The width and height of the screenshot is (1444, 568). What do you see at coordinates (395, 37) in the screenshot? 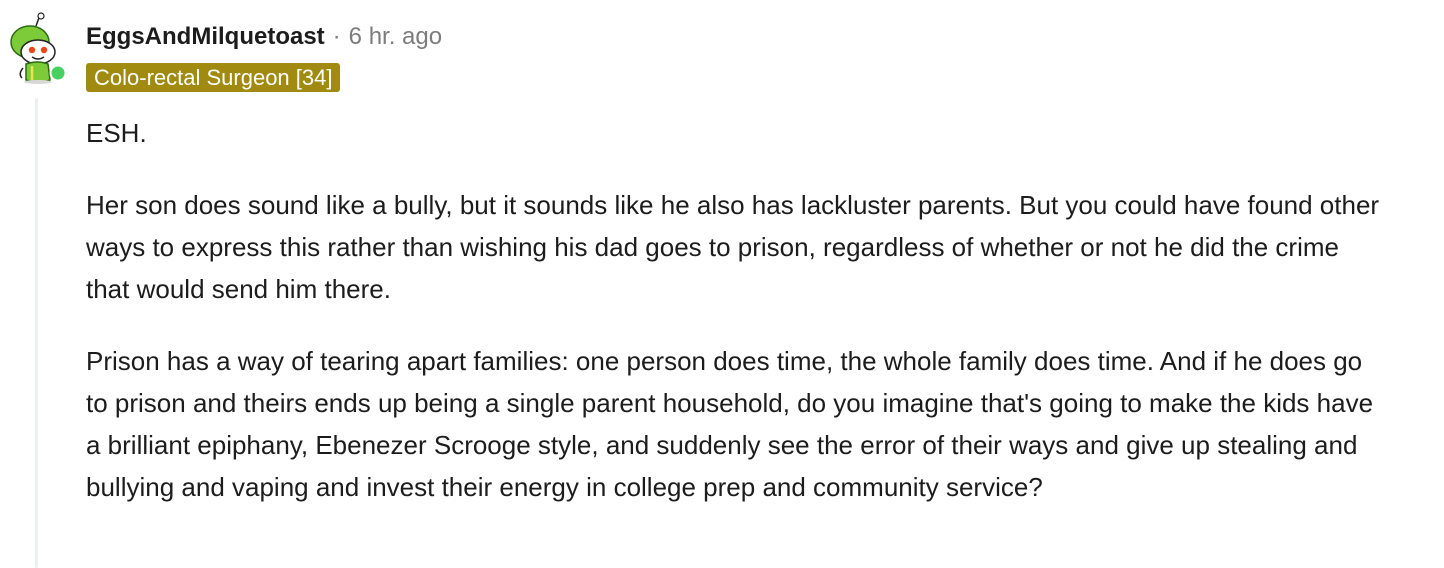
I see `comment-timestamp: 6 hr. ago` at bounding box center [395, 37].